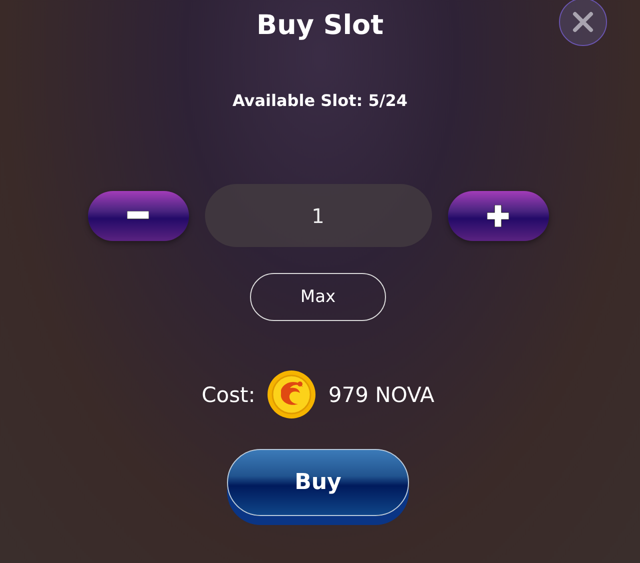 The width and height of the screenshot is (640, 563). I want to click on dialog-title: Buy Slot, so click(320, 26).